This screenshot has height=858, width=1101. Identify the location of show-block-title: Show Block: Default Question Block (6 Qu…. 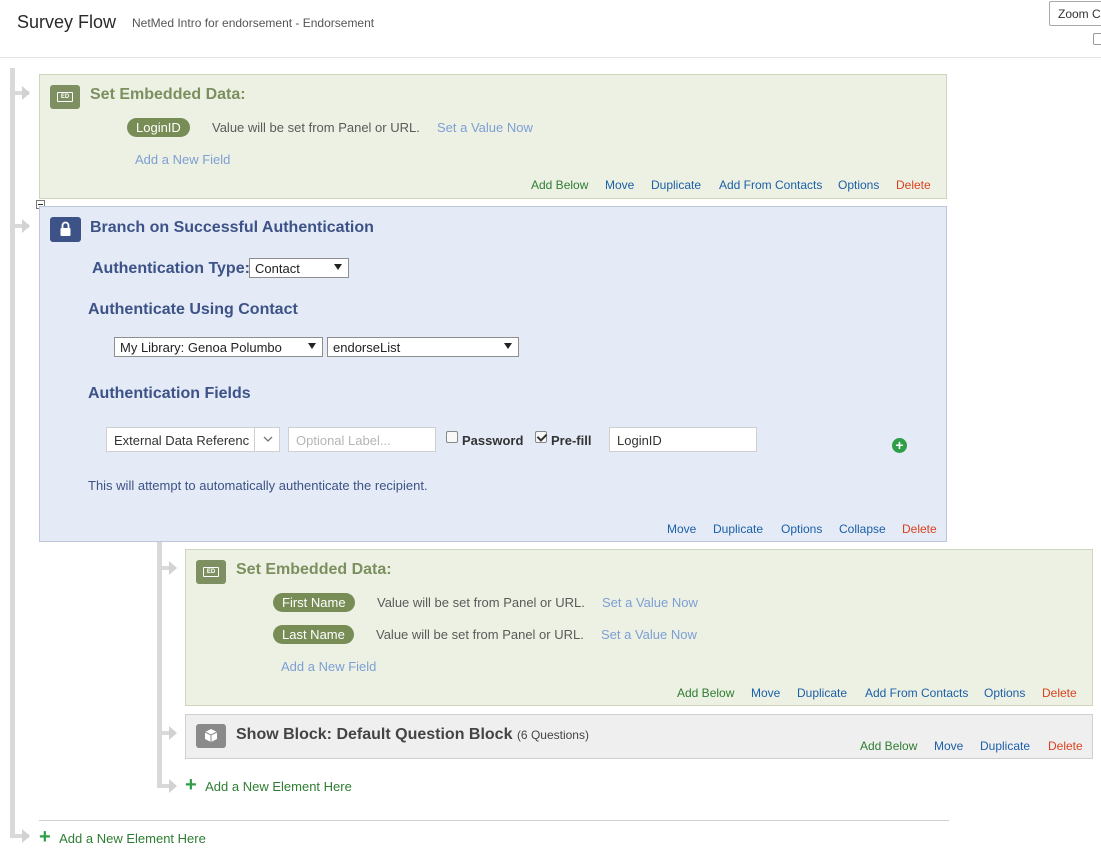
(412, 734).